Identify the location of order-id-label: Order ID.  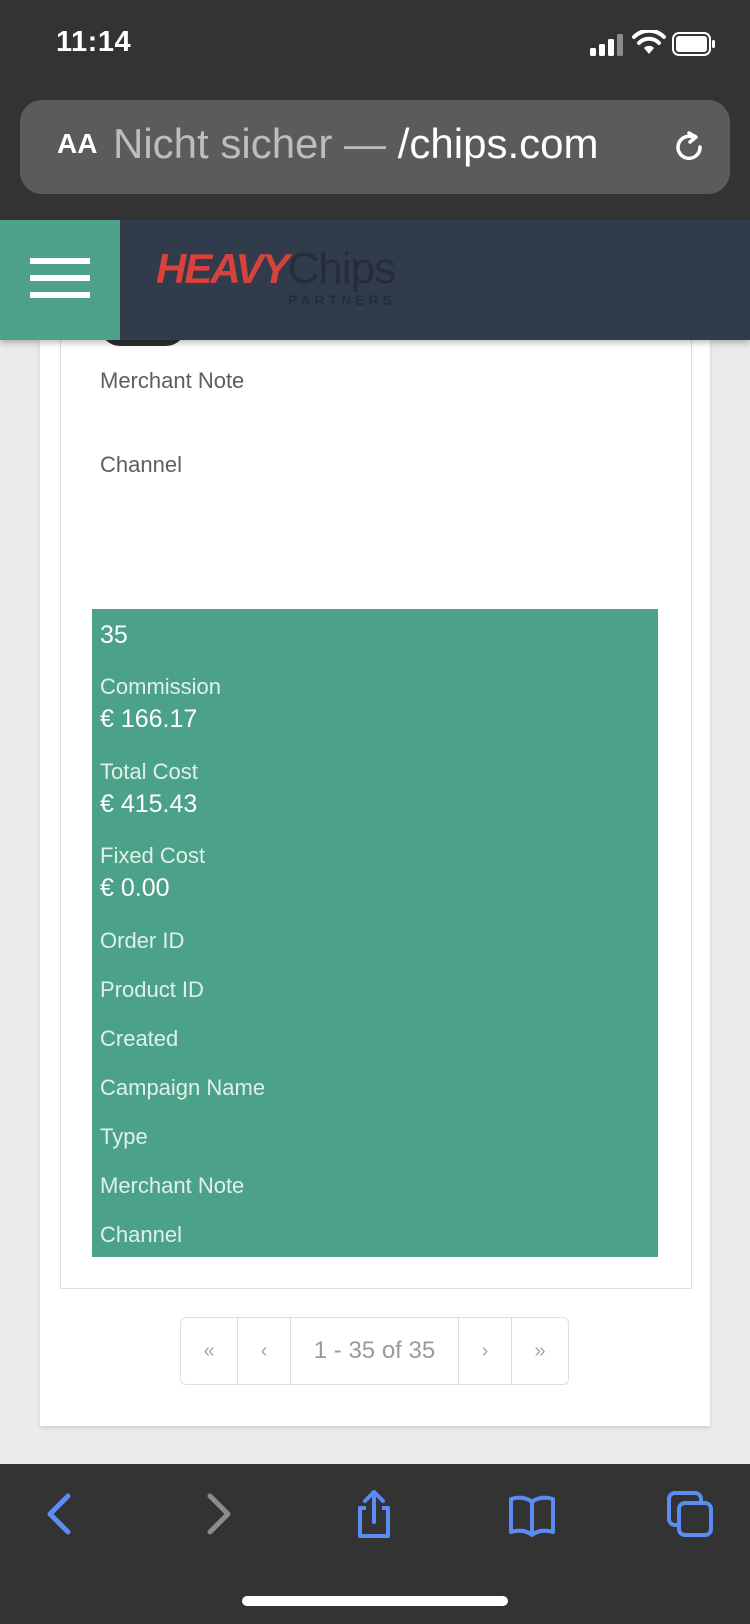
(142, 940).